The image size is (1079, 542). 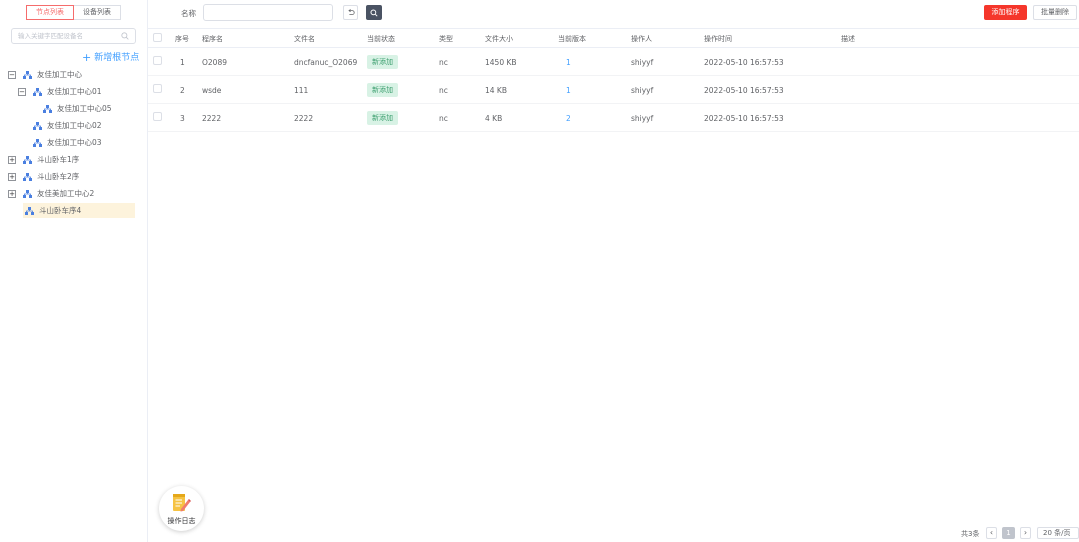 I want to click on tree-node: − 友佳加工中心01, so click(x=60, y=91).